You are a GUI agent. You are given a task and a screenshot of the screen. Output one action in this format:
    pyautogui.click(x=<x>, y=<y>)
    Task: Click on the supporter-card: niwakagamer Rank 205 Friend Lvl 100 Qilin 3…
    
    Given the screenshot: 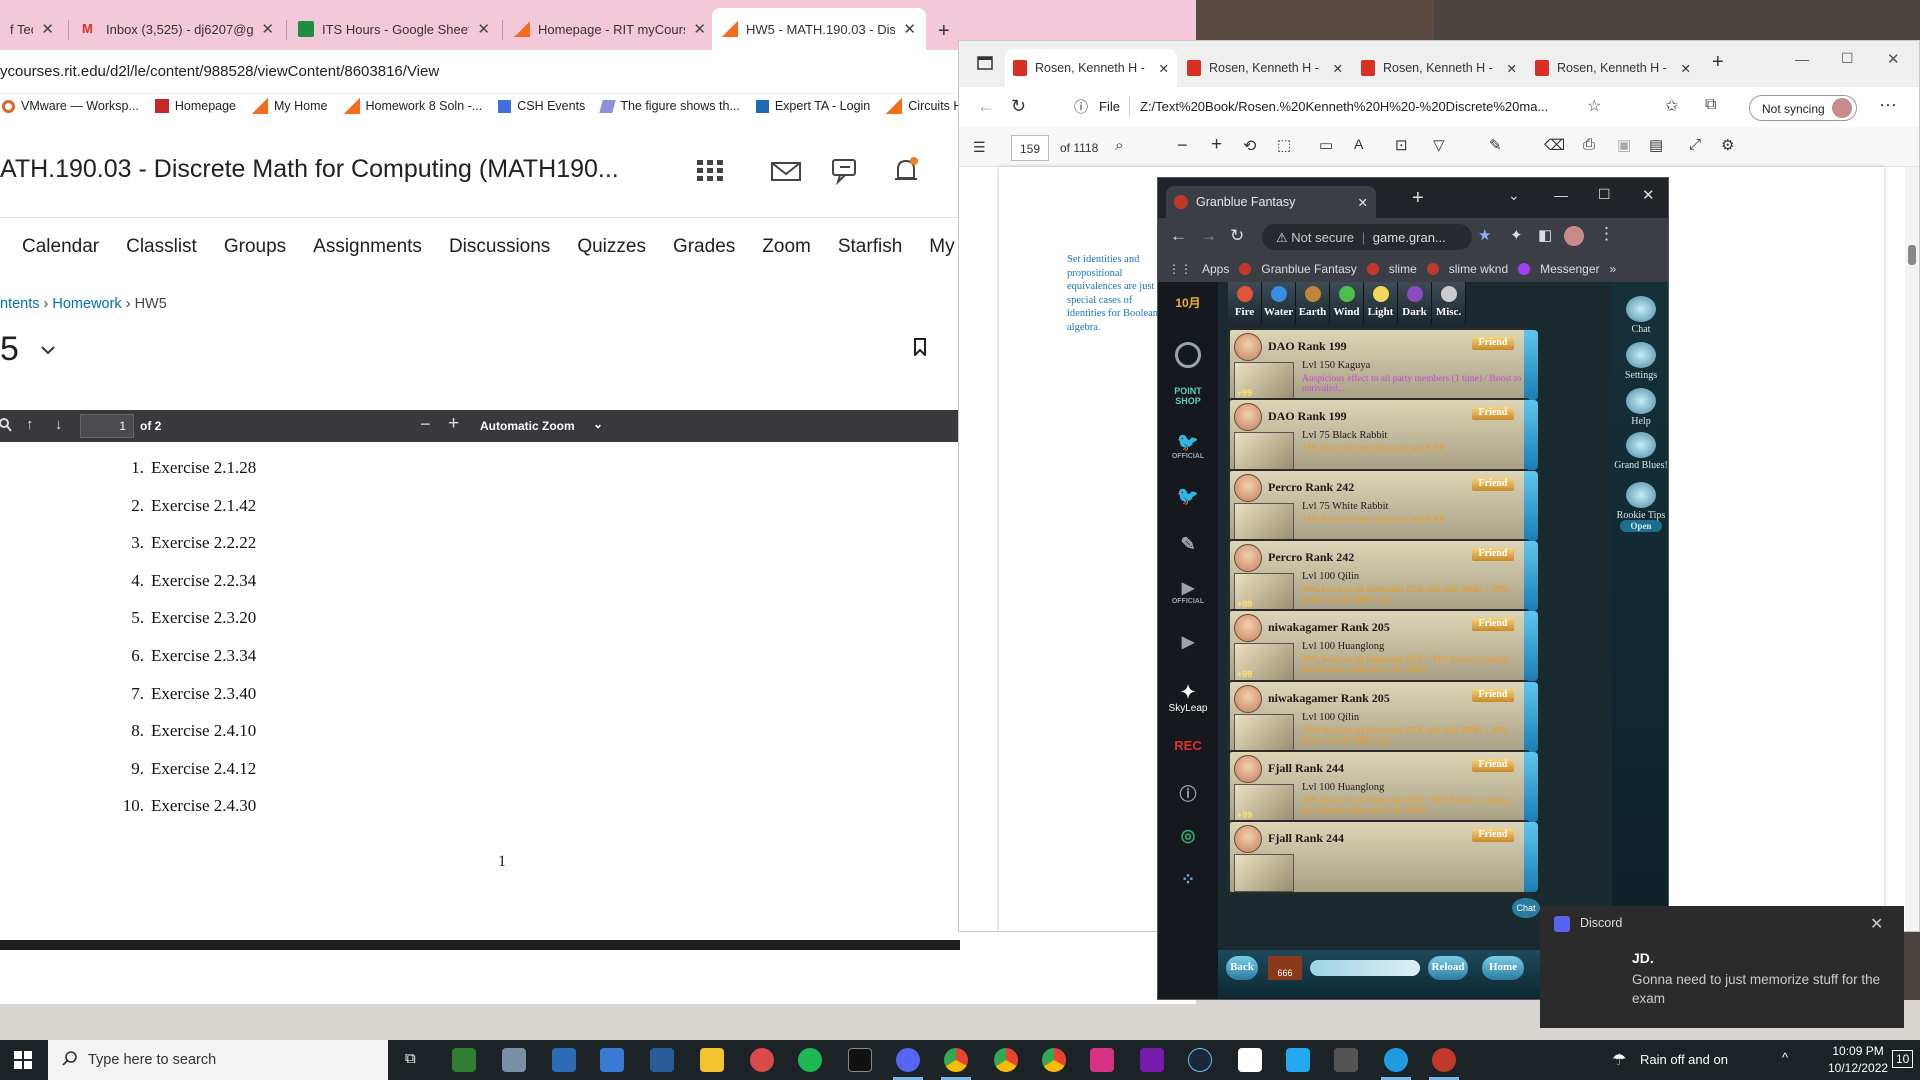 What is the action you would take?
    pyautogui.click(x=1383, y=716)
    